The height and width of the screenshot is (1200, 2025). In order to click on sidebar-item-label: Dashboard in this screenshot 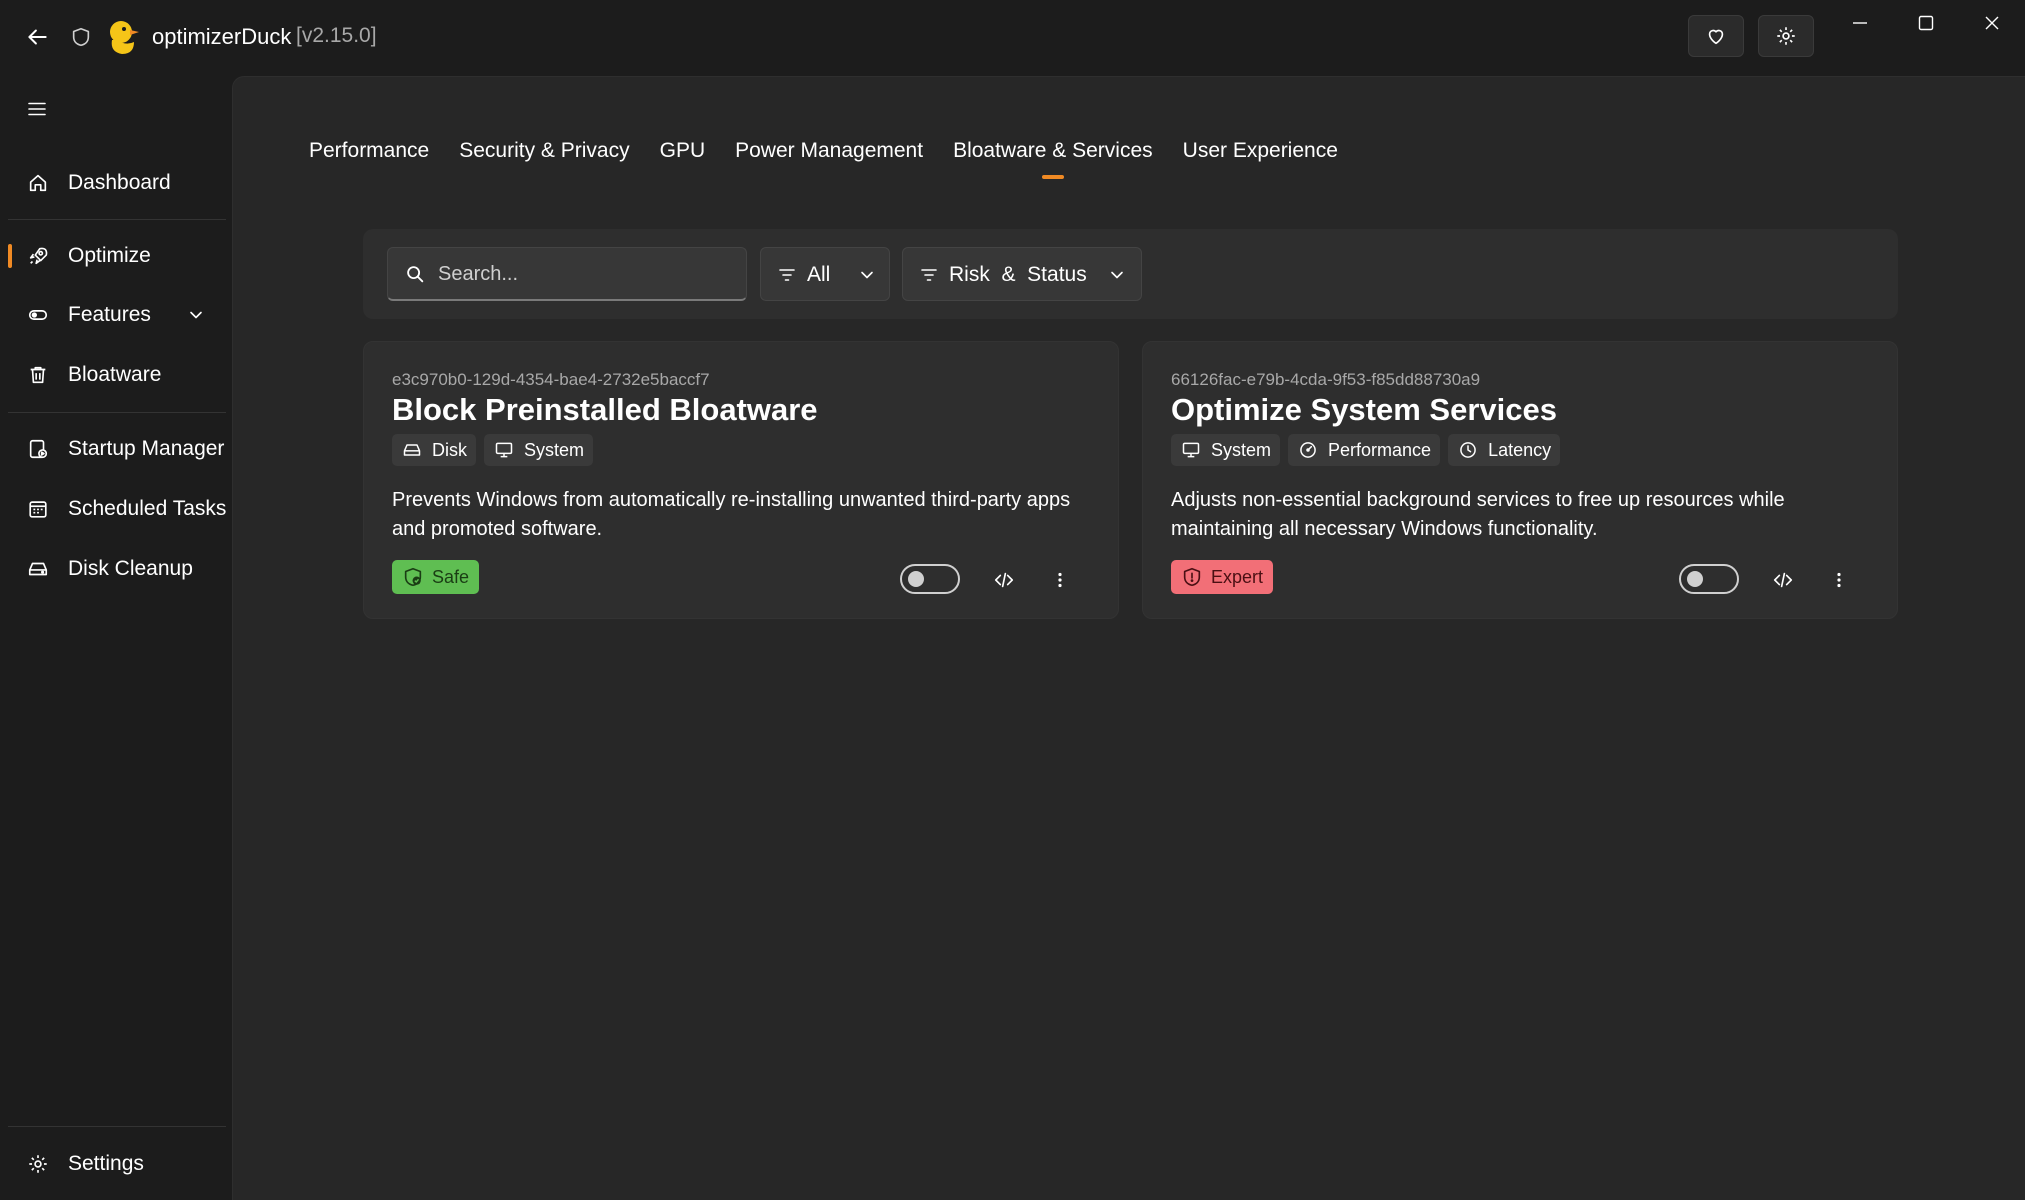, I will do `click(119, 182)`.